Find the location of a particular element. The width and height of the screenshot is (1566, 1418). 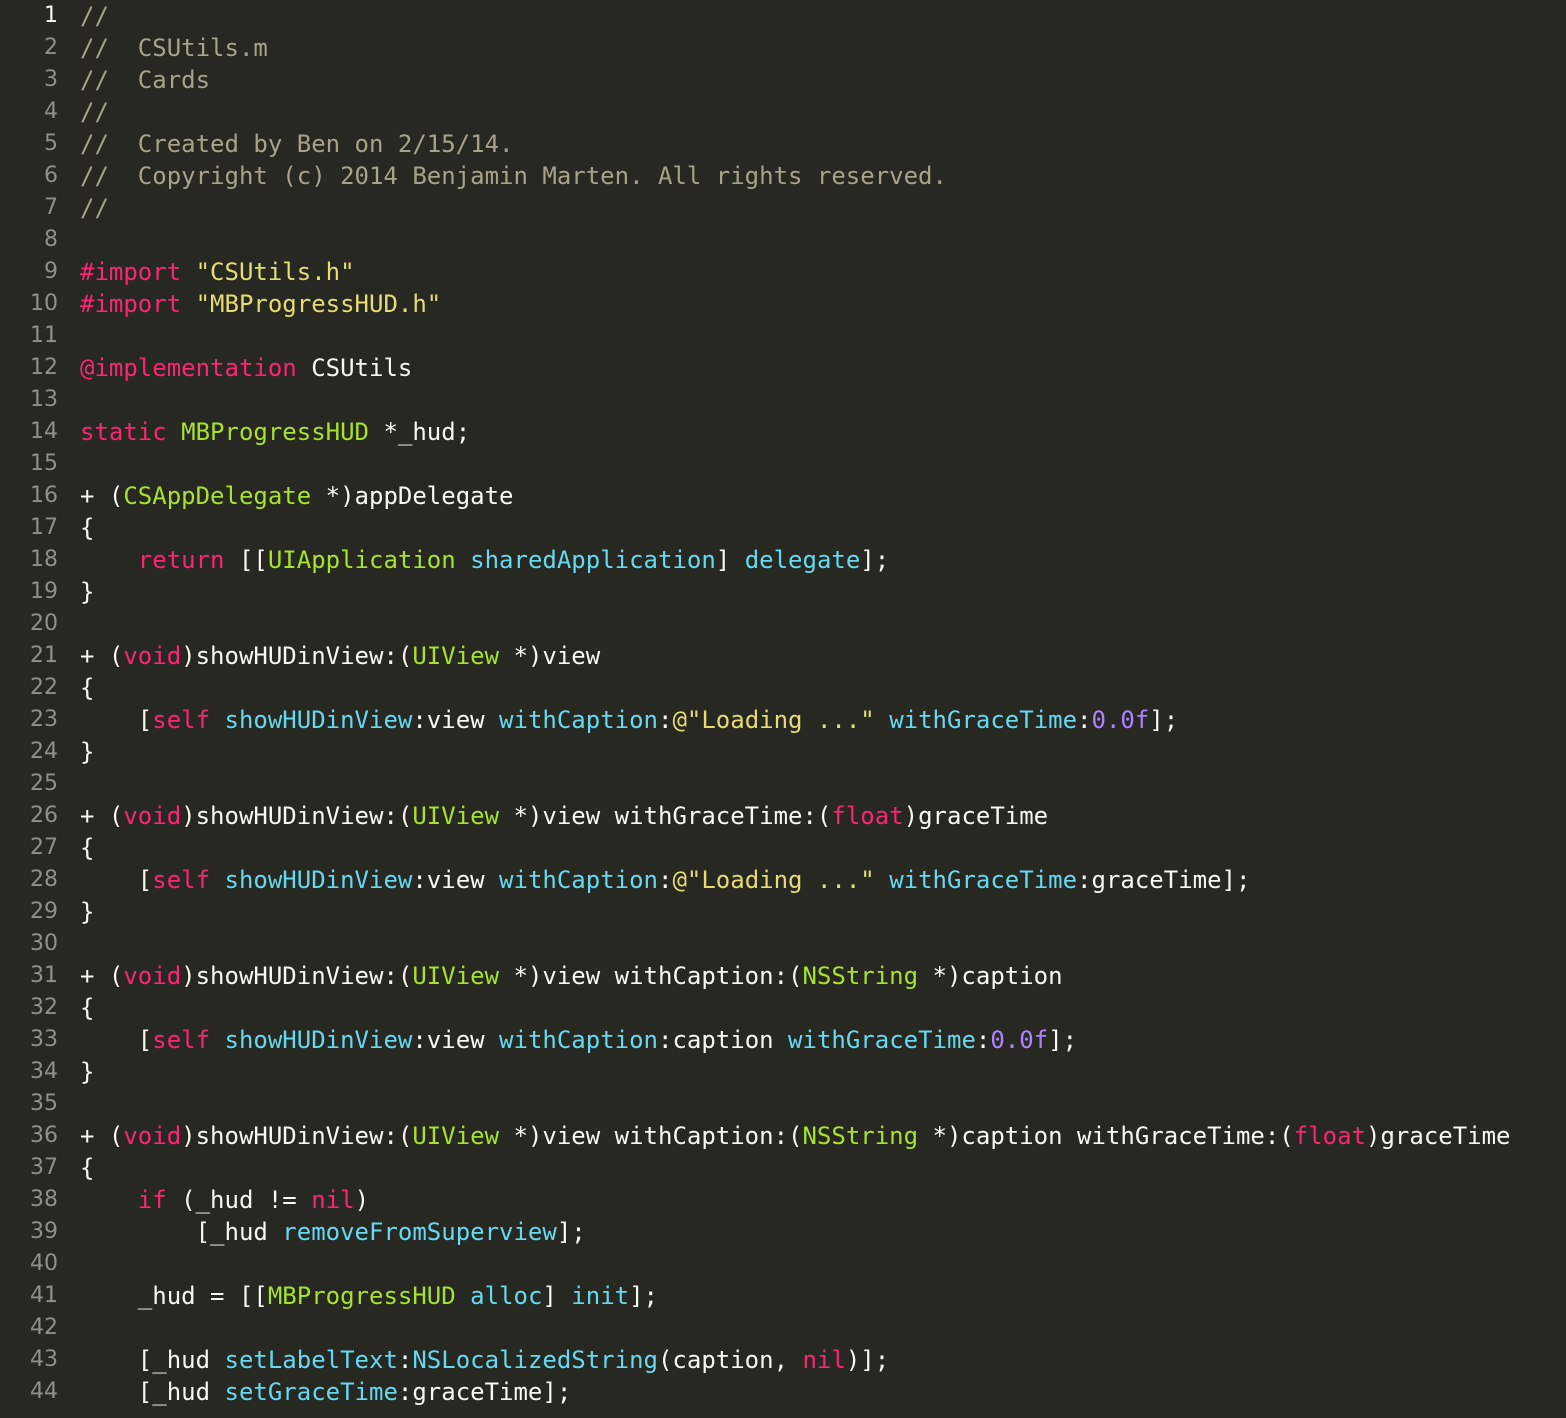

code-line: 21 + (void)showHUDinView:(UIView *)view is located at coordinates (783, 656).